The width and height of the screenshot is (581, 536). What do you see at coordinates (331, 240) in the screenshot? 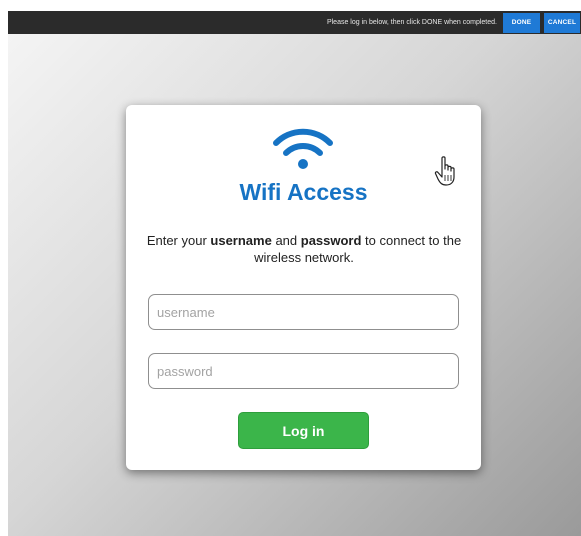
I see `instructions-password-word: password` at bounding box center [331, 240].